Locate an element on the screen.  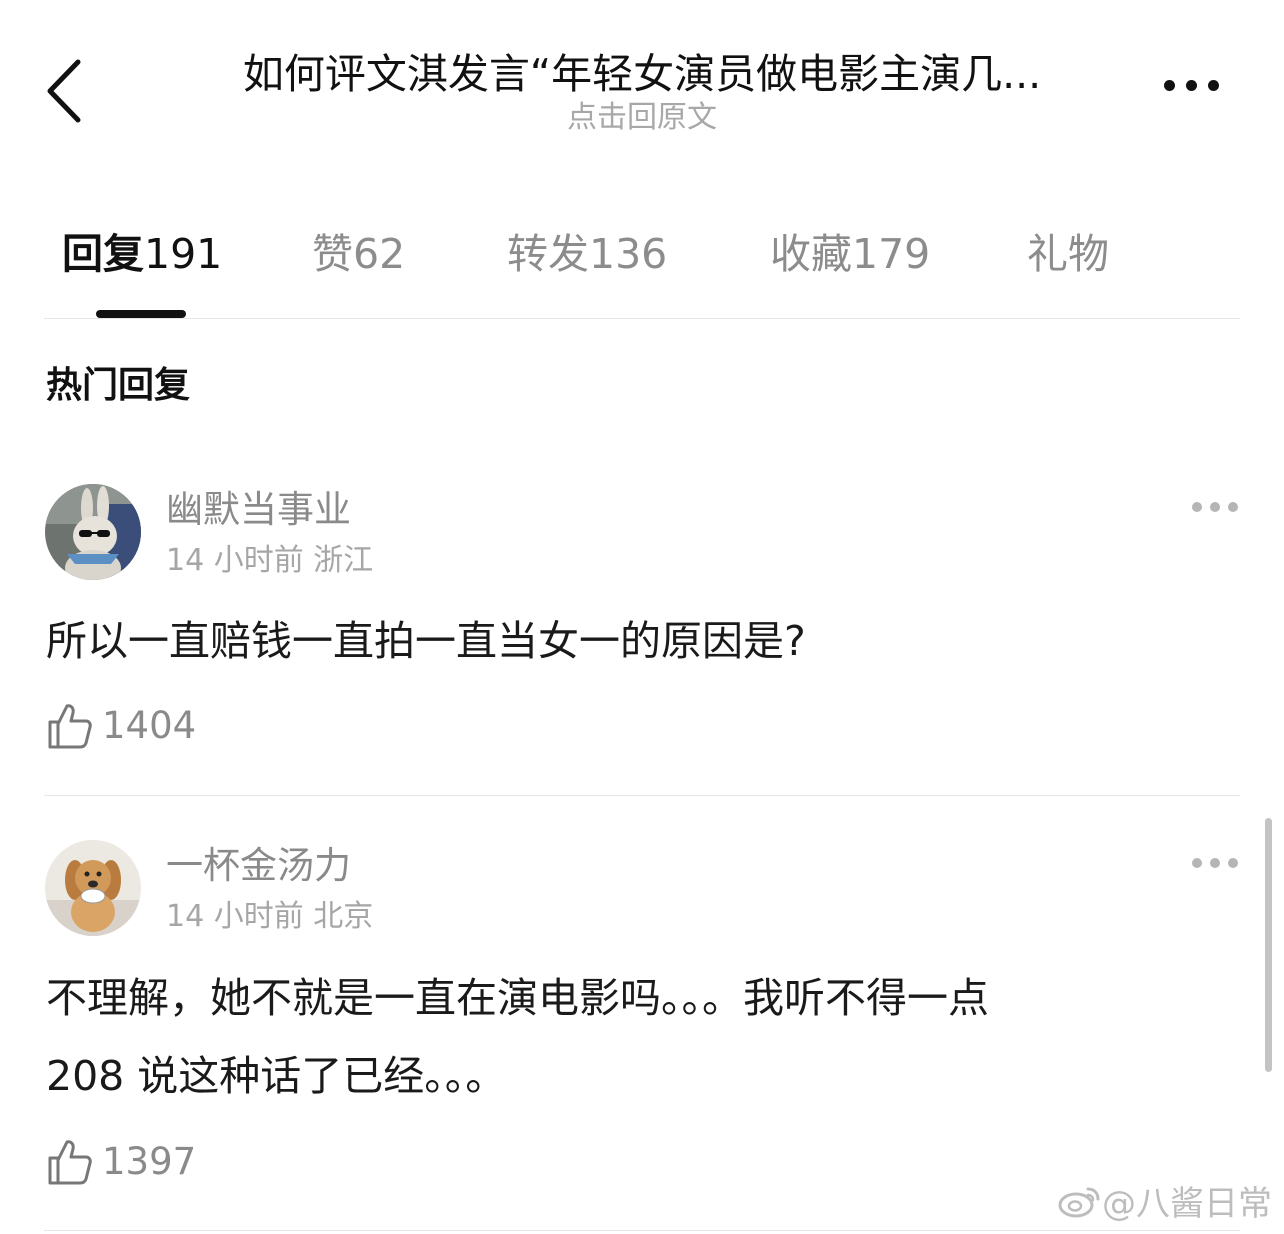
back-button is located at coordinates (65, 91).